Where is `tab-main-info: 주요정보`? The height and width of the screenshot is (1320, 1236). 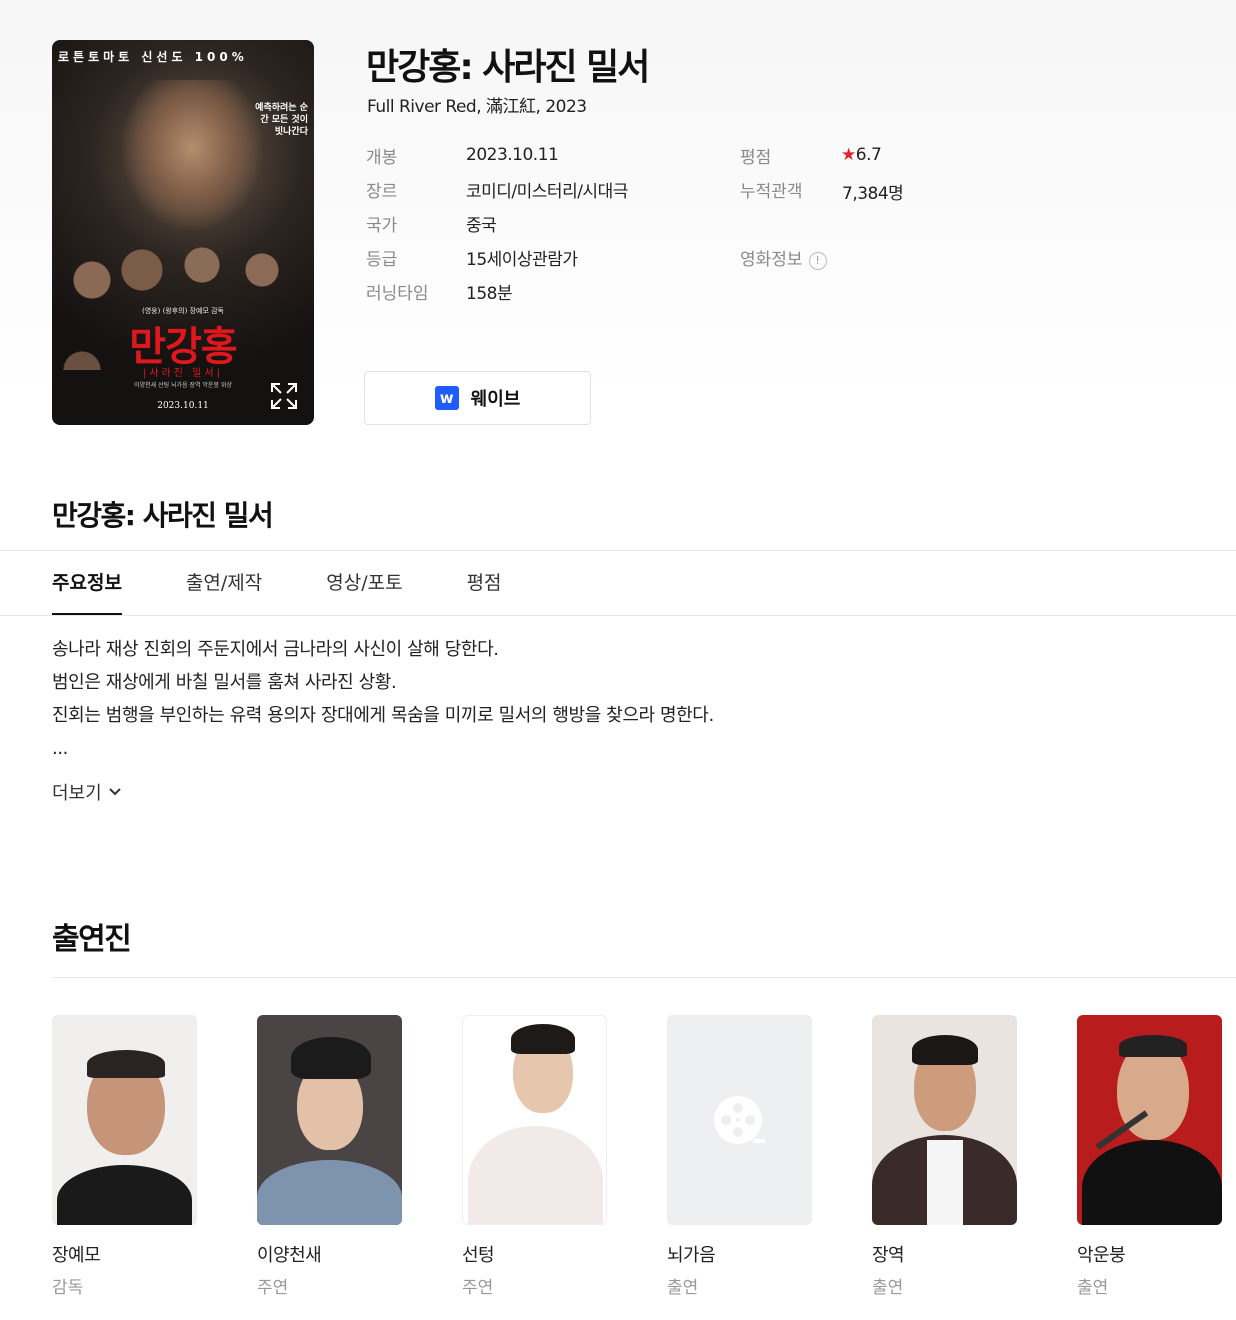 tab-main-info: 주요정보 is located at coordinates (87, 583).